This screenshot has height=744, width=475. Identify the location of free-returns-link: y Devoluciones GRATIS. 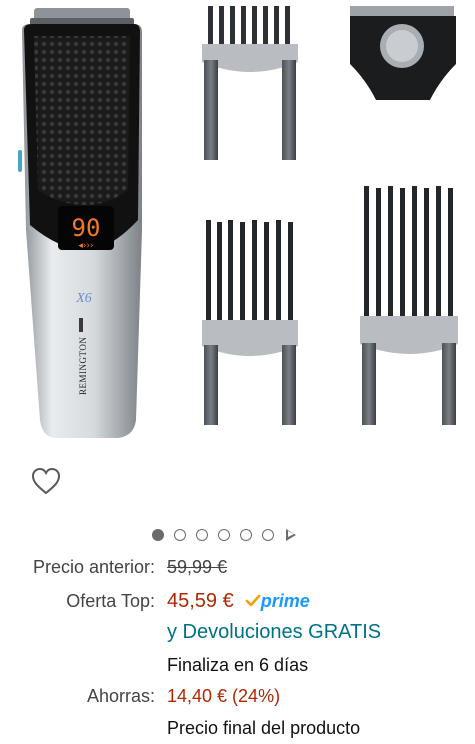
(274, 632).